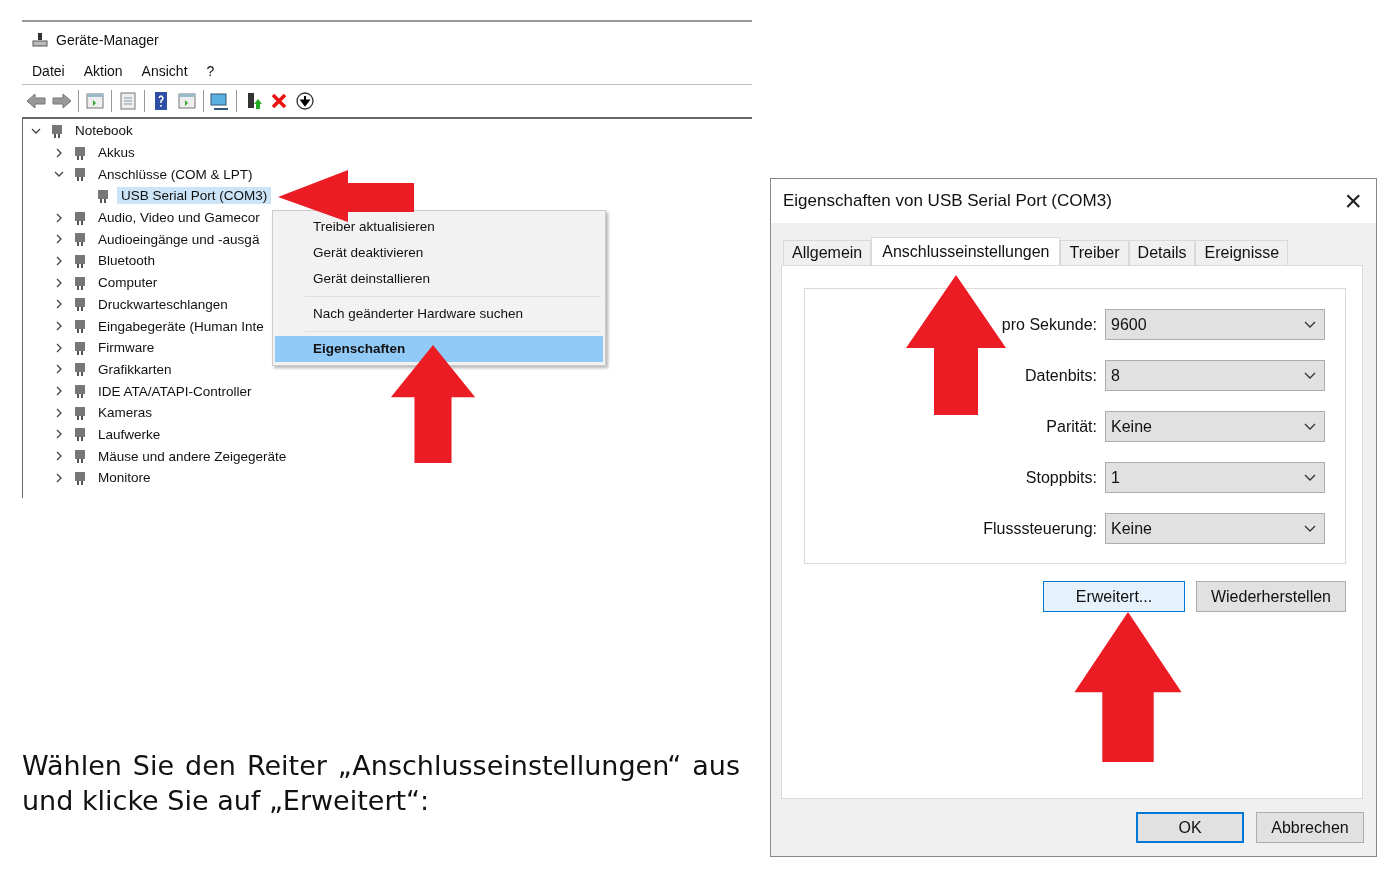 This screenshot has height=877, width=1400. What do you see at coordinates (179, 218) in the screenshot?
I see `tree-item: Audio, Video und Gamecor` at bounding box center [179, 218].